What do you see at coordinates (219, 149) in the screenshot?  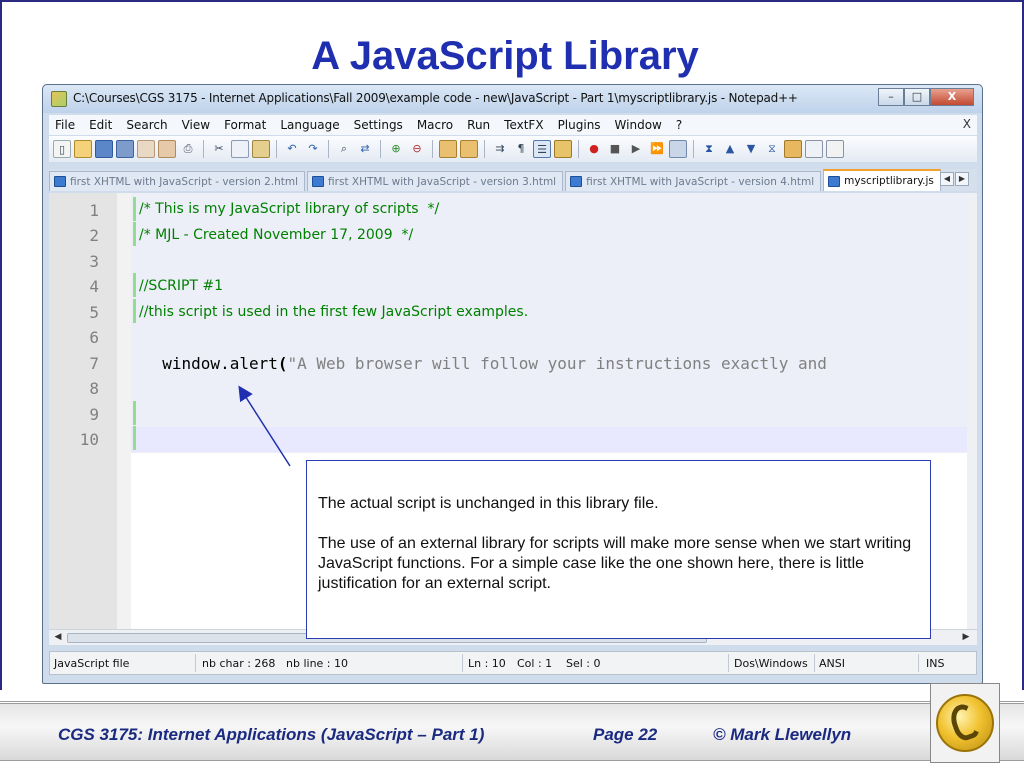 I see `cut-icon: ✂` at bounding box center [219, 149].